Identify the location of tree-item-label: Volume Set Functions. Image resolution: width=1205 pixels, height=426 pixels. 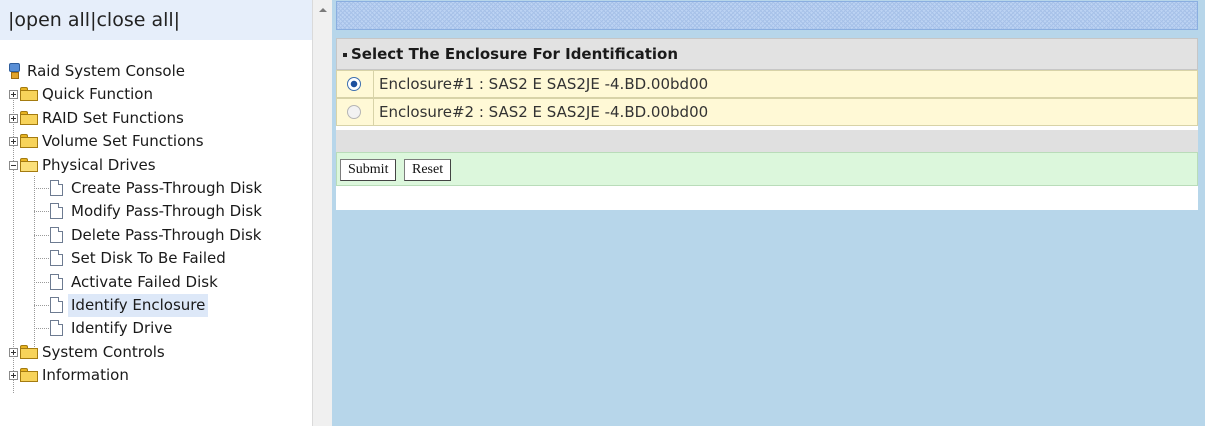
(123, 141).